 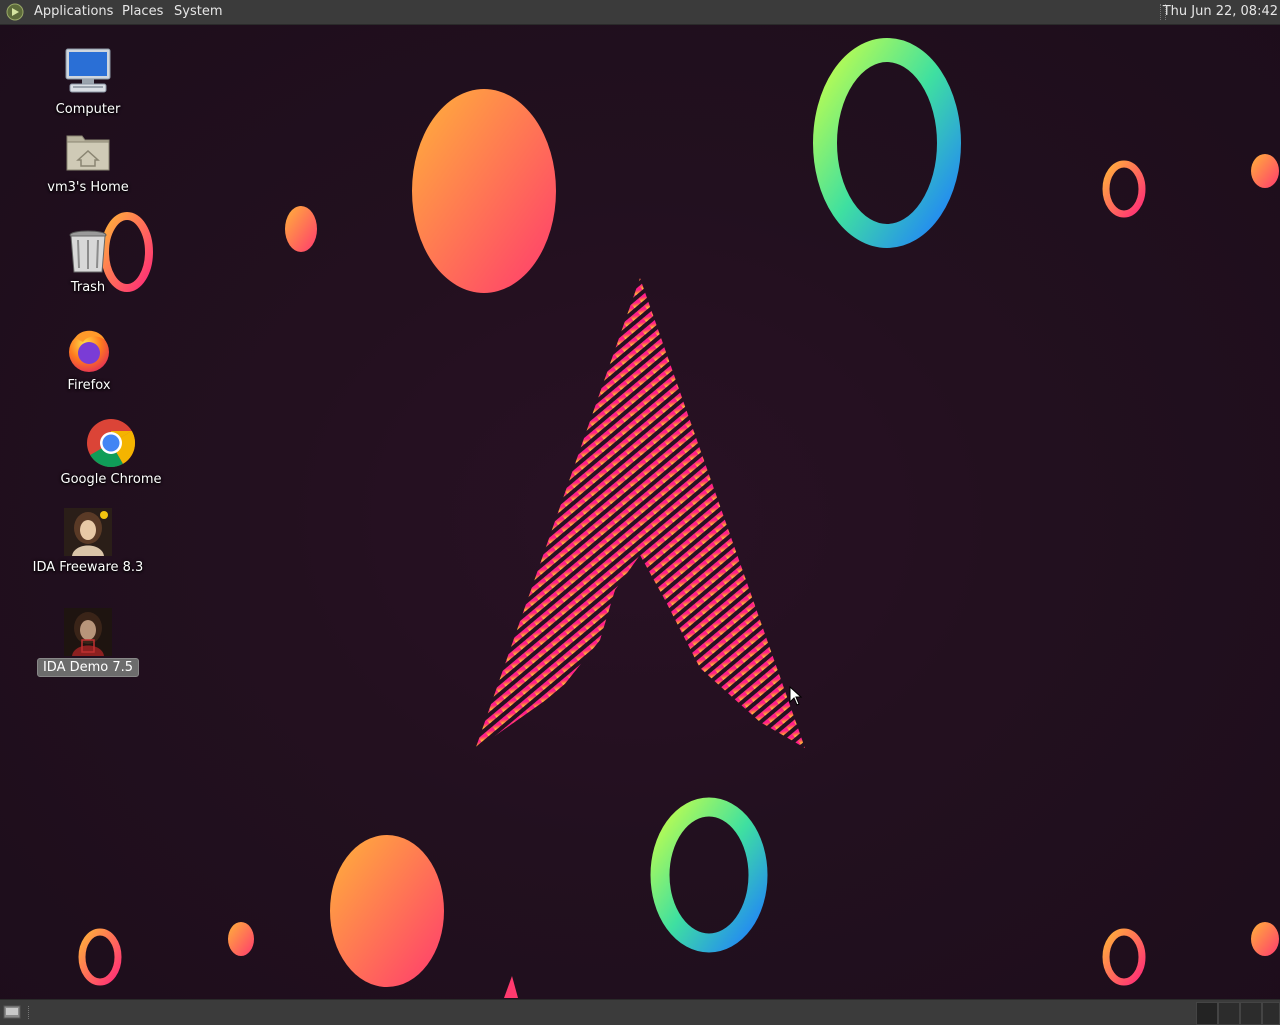 I want to click on trash-icon, so click(x=88, y=251).